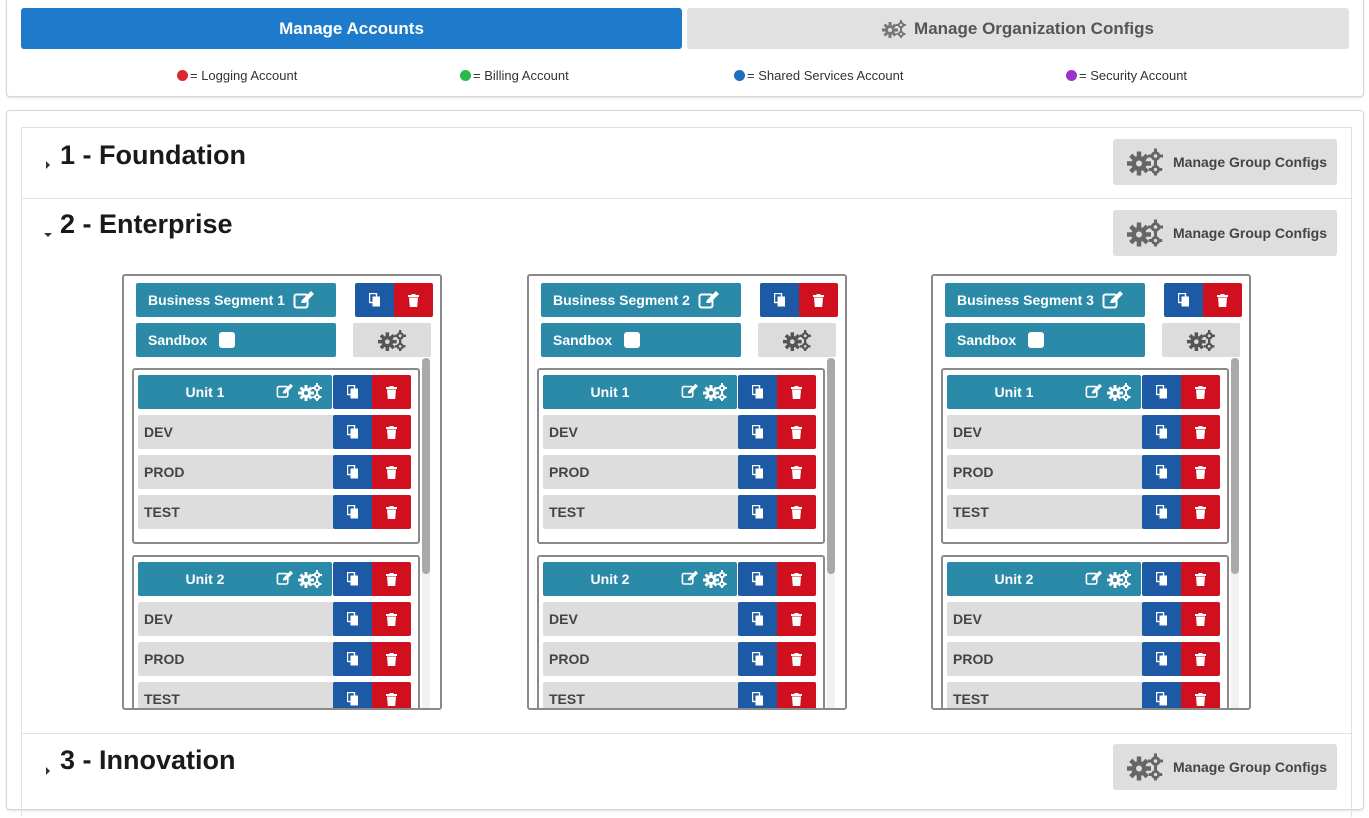  What do you see at coordinates (48, 231) in the screenshot?
I see `caret-down-icon` at bounding box center [48, 231].